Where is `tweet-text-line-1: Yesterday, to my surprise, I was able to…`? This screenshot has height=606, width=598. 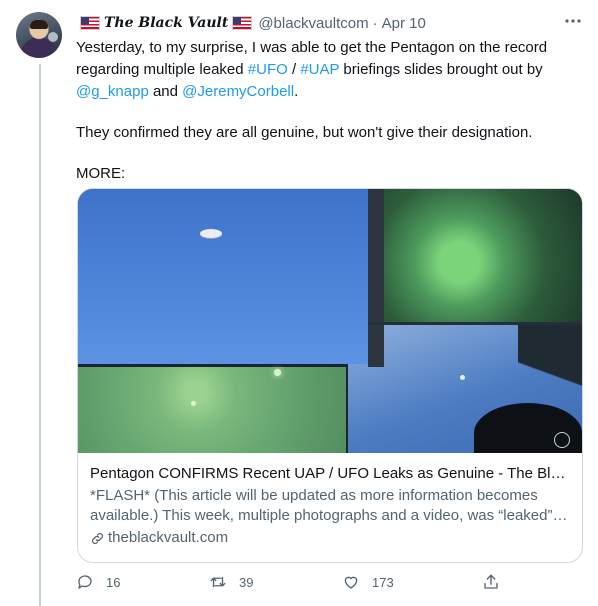 tweet-text-line-1: Yesterday, to my surprise, I was able to… is located at coordinates (312, 47).